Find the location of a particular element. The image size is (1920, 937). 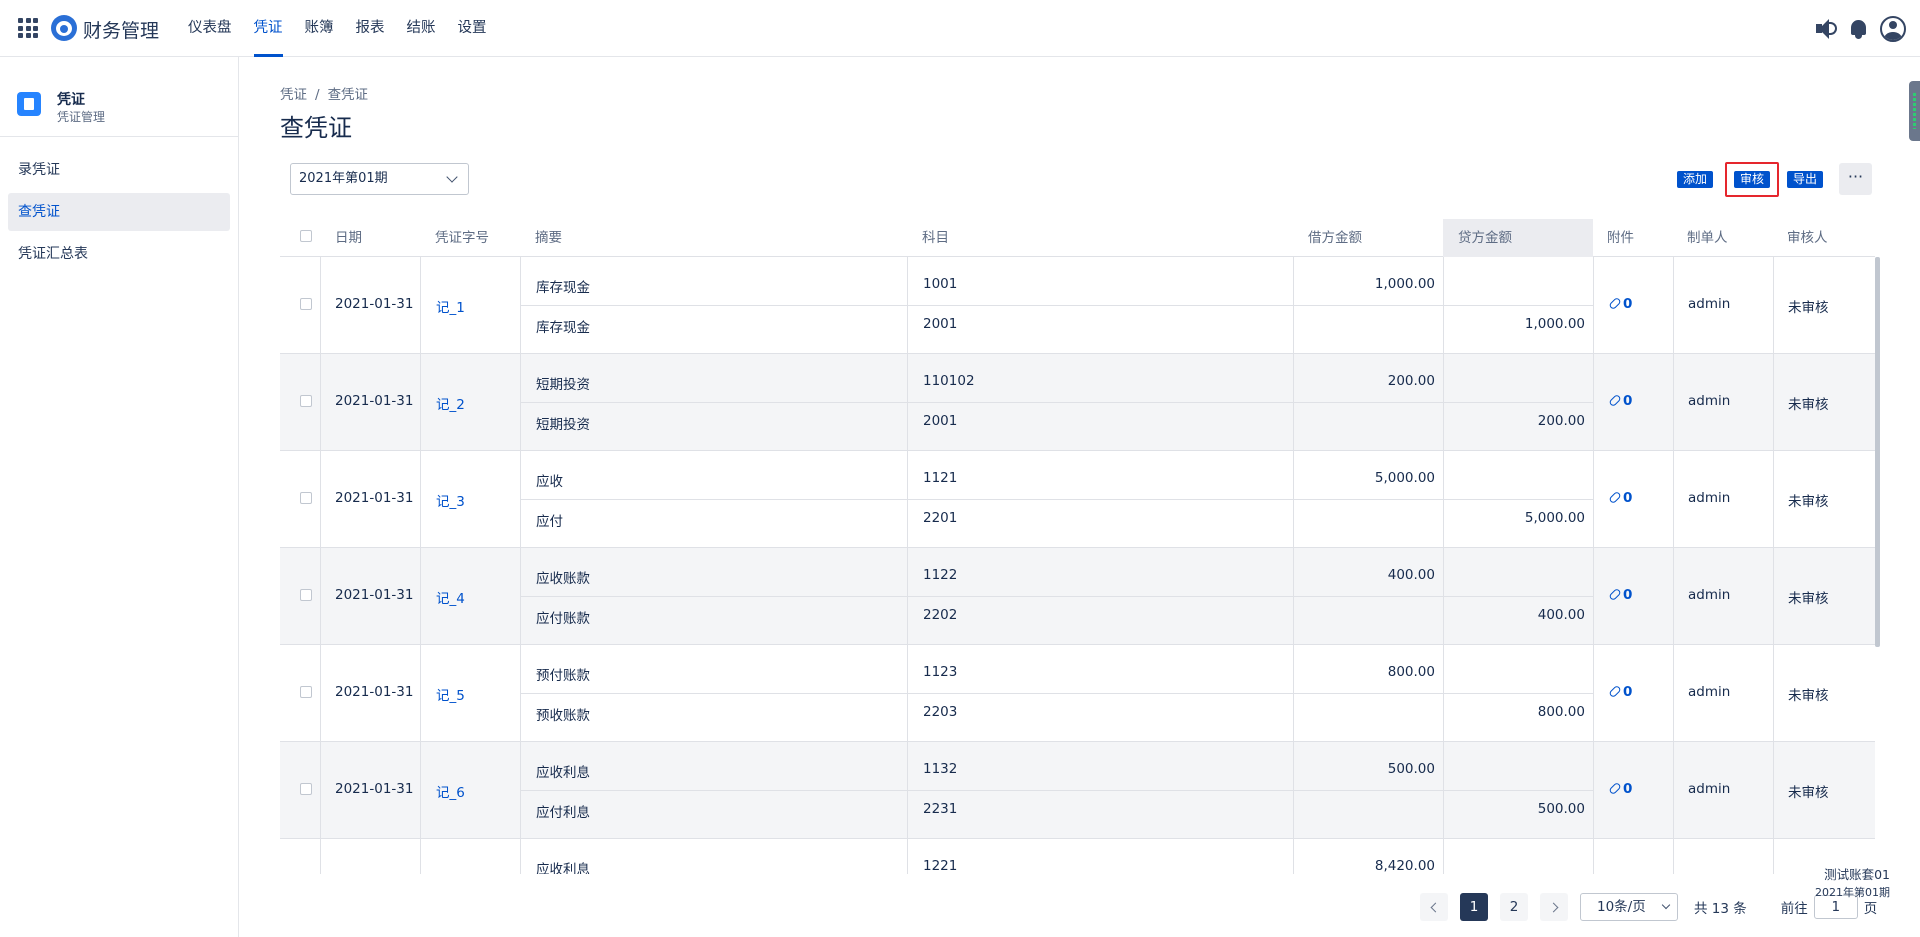

page-size-select: 10条/页 is located at coordinates (1629, 907).